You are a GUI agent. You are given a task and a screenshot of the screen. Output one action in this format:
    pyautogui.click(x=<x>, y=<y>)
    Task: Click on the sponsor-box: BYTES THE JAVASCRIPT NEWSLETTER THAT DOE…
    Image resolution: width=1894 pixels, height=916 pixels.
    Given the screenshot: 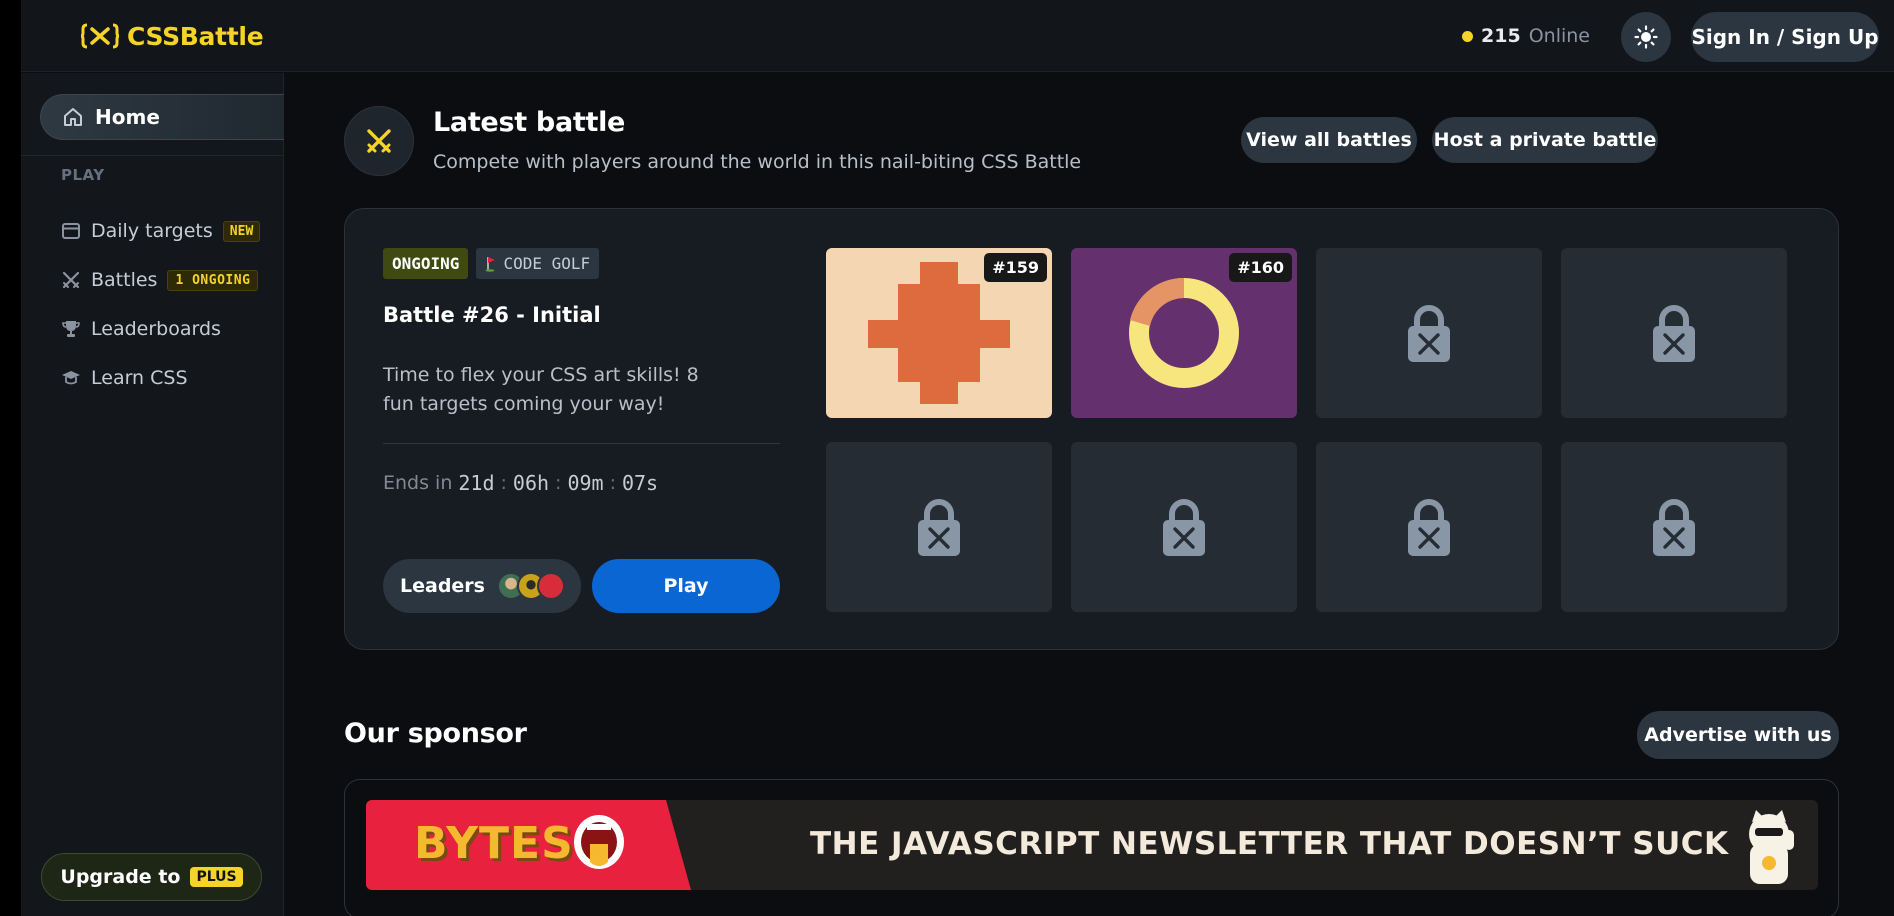 What is the action you would take?
    pyautogui.click(x=1091, y=847)
    